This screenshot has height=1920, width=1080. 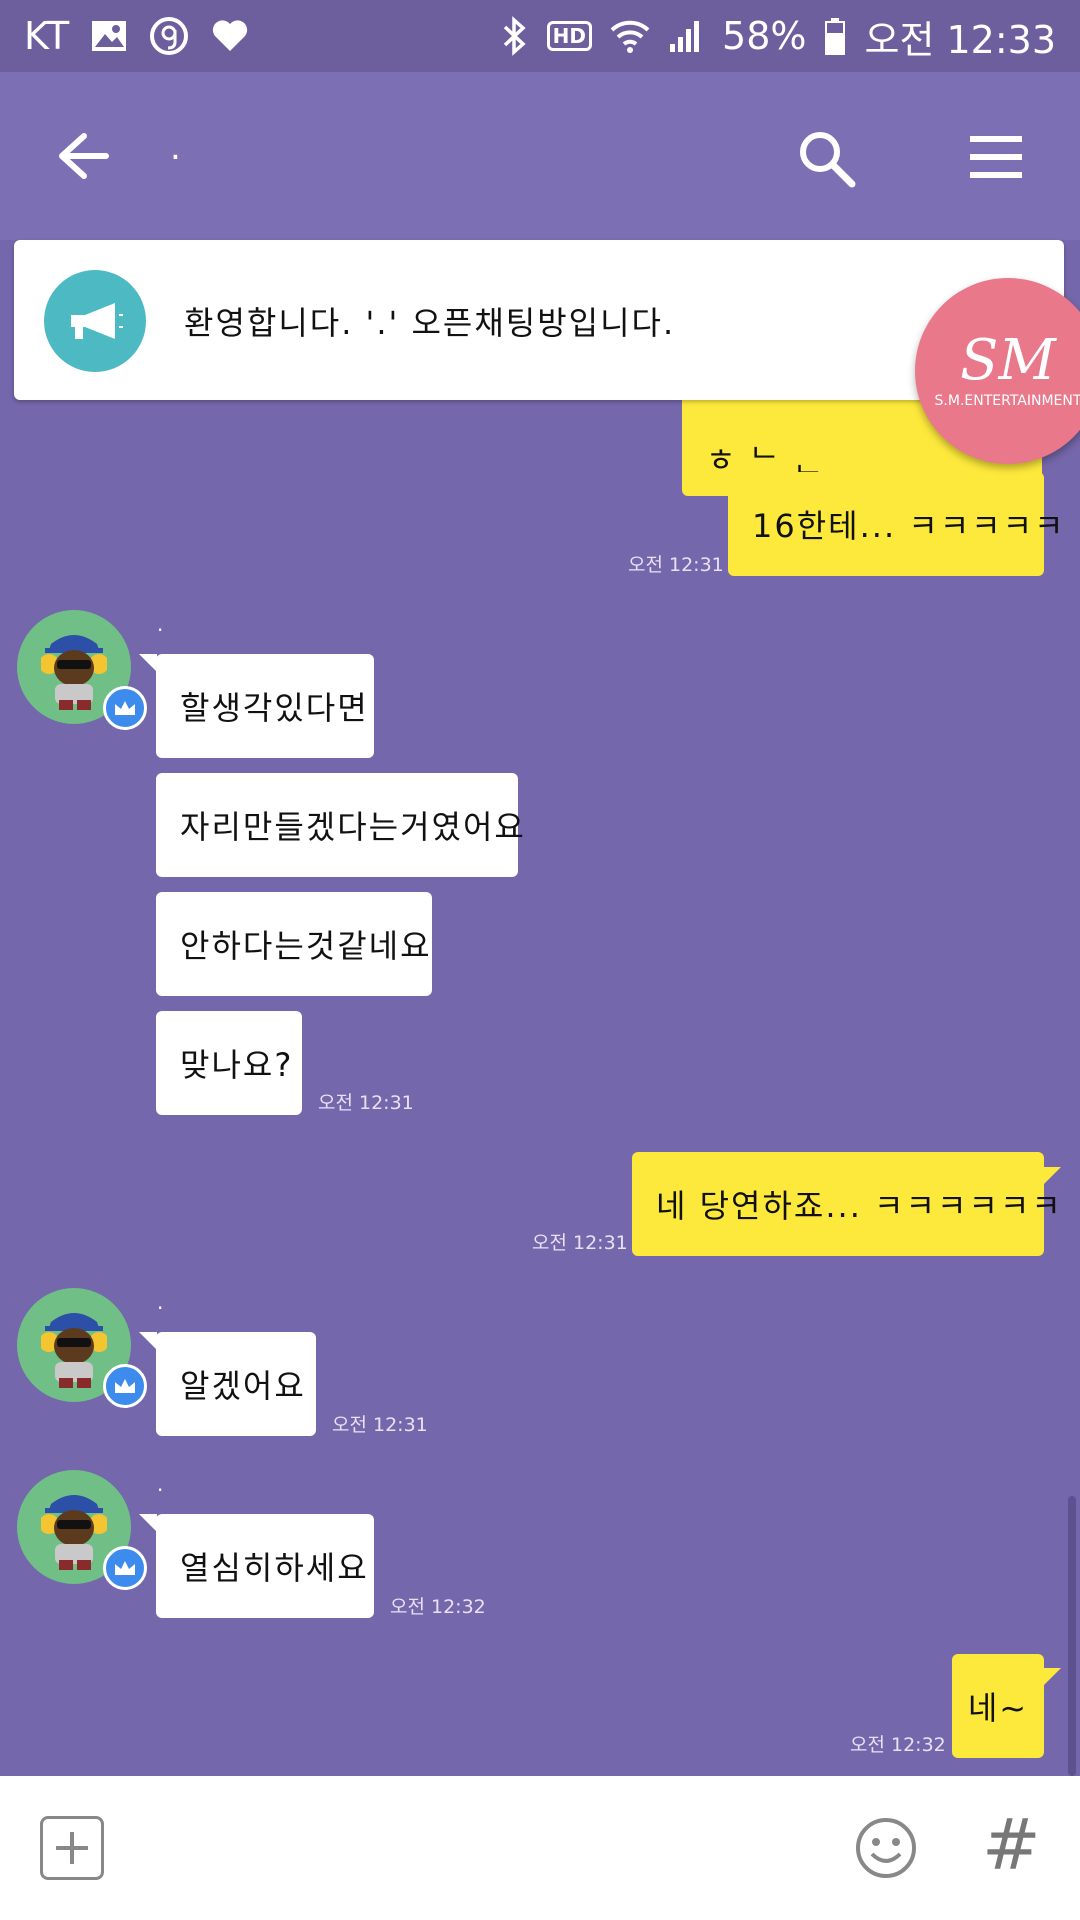 What do you see at coordinates (1011, 1845) in the screenshot?
I see `hash-icon: #` at bounding box center [1011, 1845].